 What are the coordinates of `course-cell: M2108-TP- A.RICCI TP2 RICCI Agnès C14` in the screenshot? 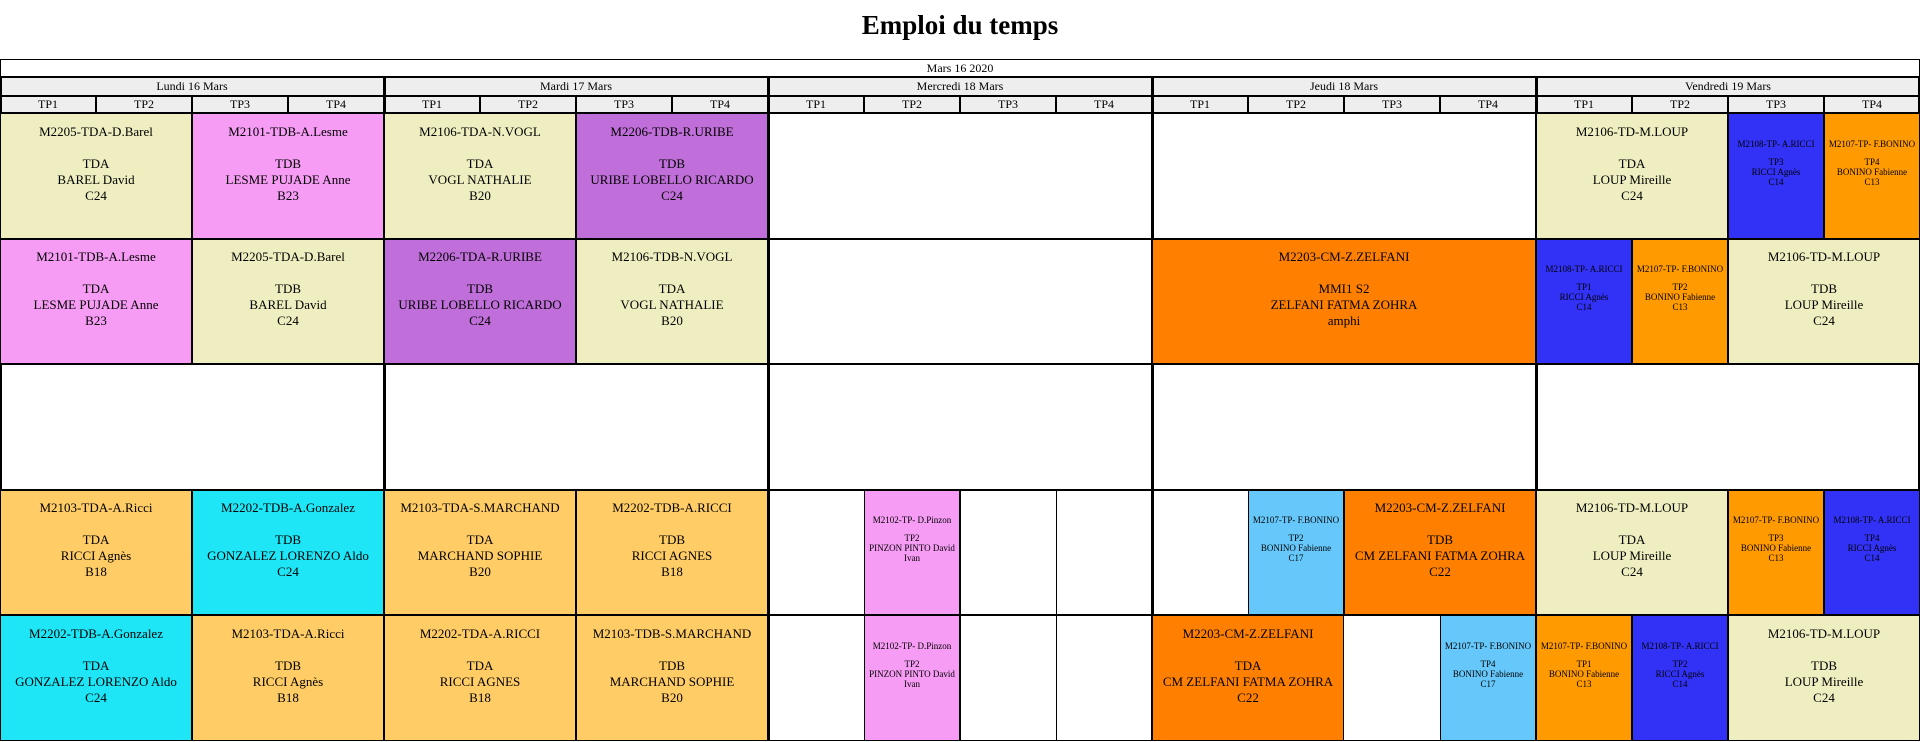 It's located at (1680, 678).